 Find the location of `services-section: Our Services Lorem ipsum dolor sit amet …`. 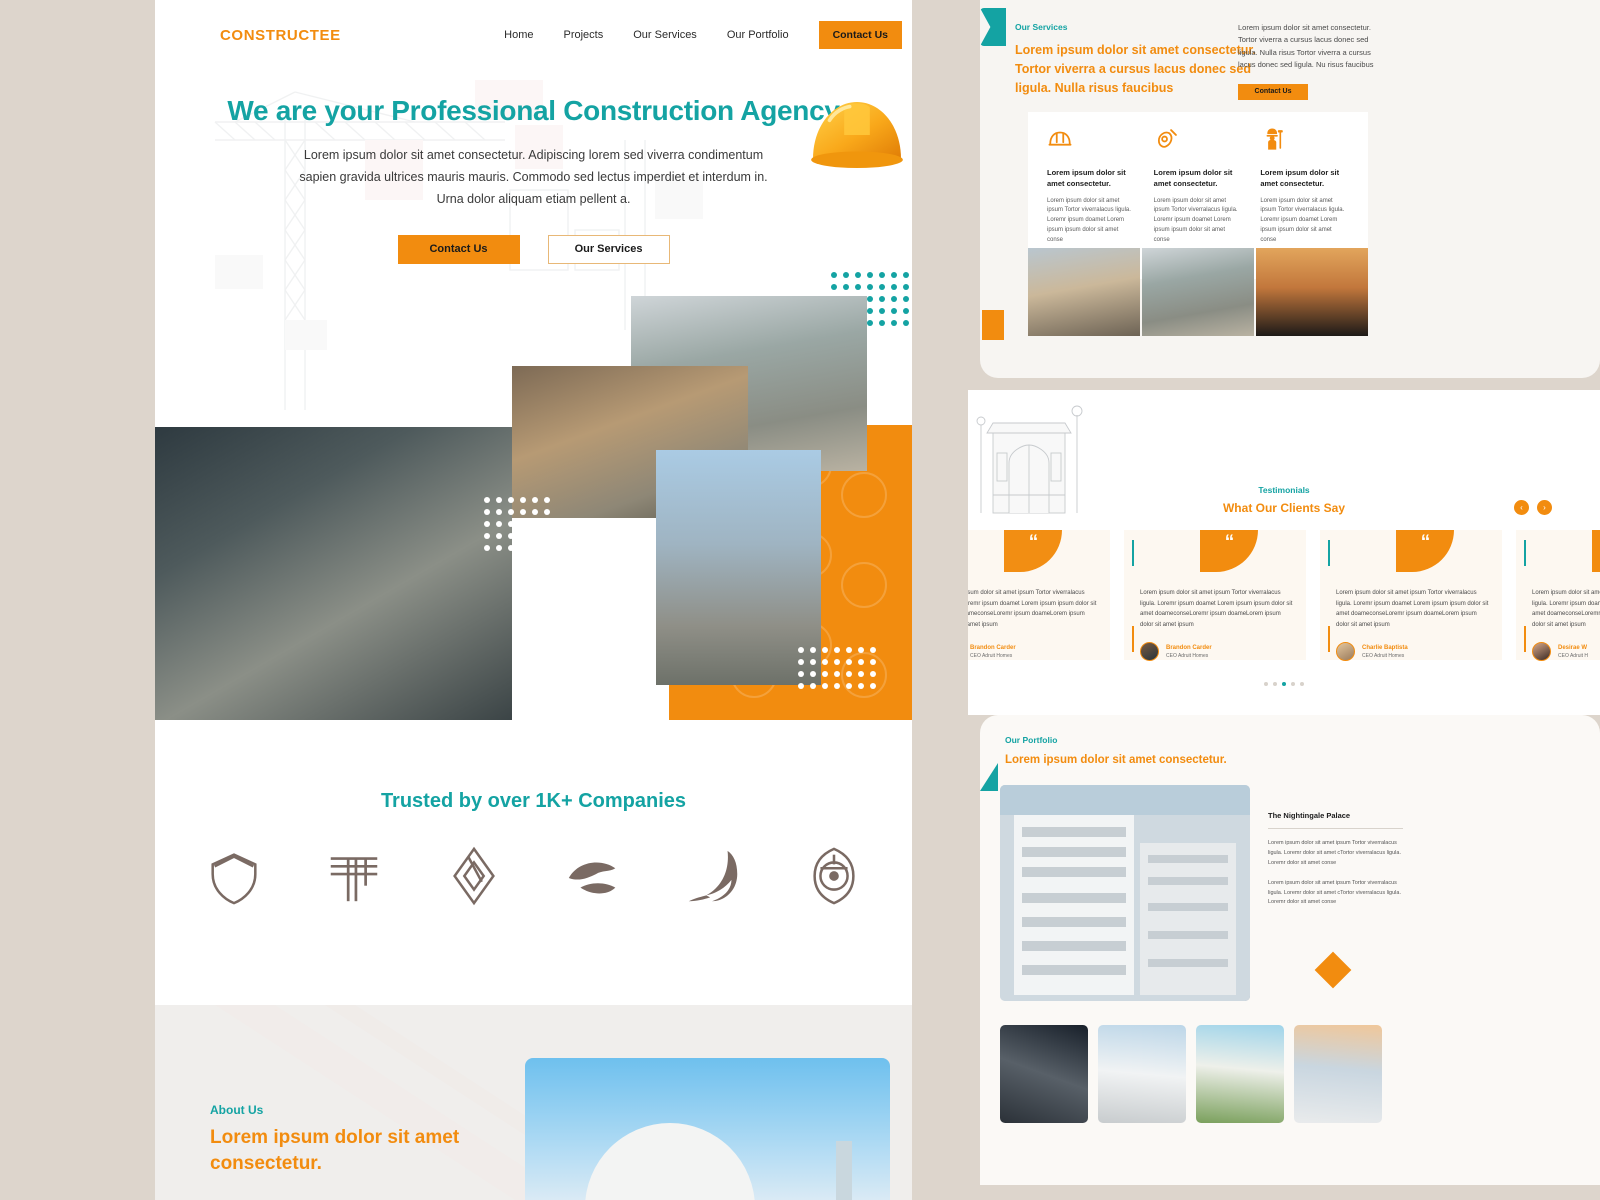

services-section: Our Services Lorem ipsum dolor sit amet … is located at coordinates (1290, 189).